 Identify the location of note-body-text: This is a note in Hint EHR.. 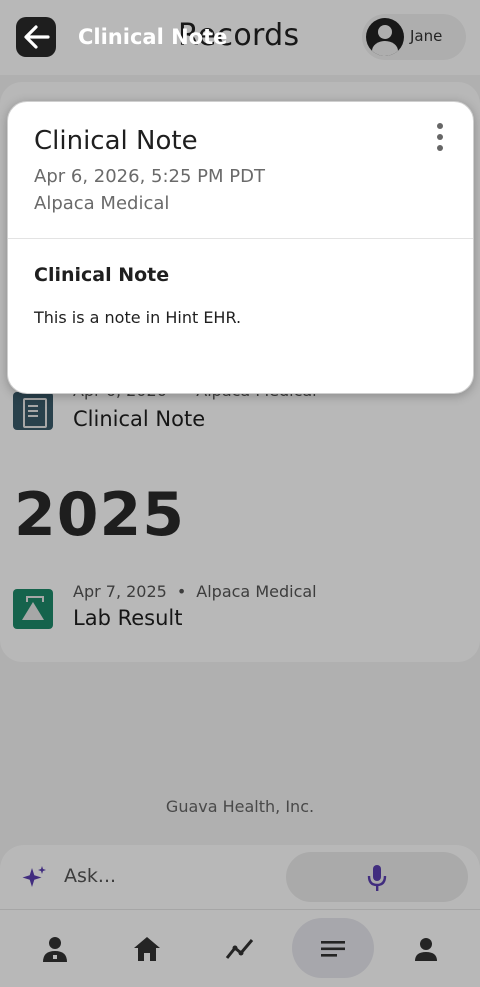
(138, 317).